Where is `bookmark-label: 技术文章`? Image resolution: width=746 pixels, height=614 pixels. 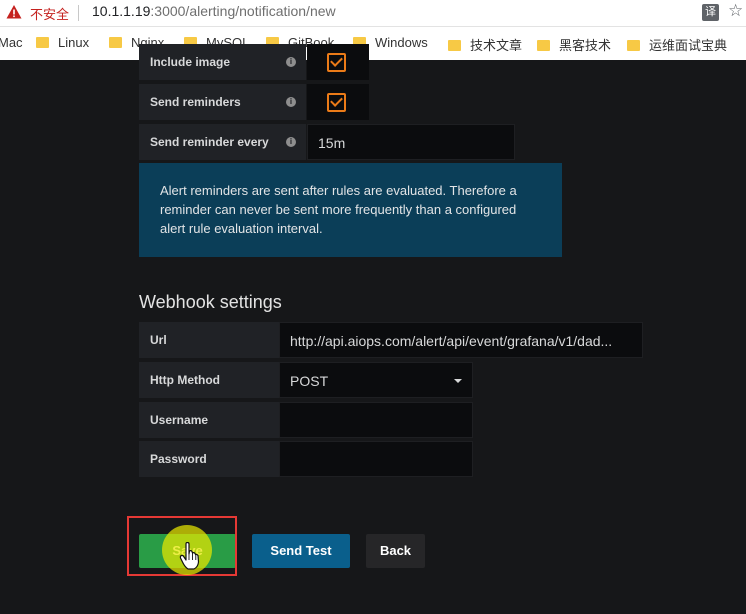
bookmark-label: 技术文章 is located at coordinates (496, 45).